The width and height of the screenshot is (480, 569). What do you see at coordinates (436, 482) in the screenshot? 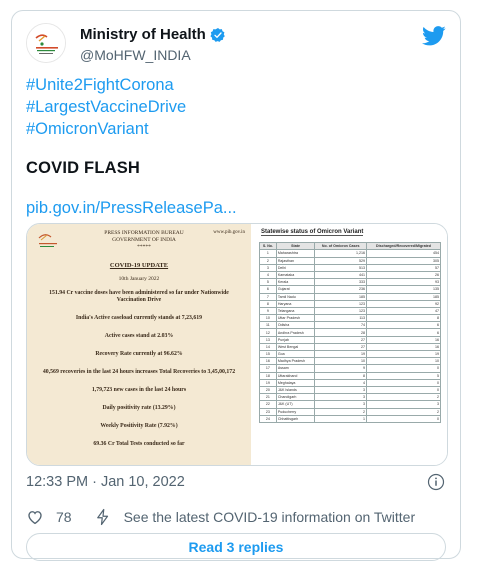
I see `info-icon` at bounding box center [436, 482].